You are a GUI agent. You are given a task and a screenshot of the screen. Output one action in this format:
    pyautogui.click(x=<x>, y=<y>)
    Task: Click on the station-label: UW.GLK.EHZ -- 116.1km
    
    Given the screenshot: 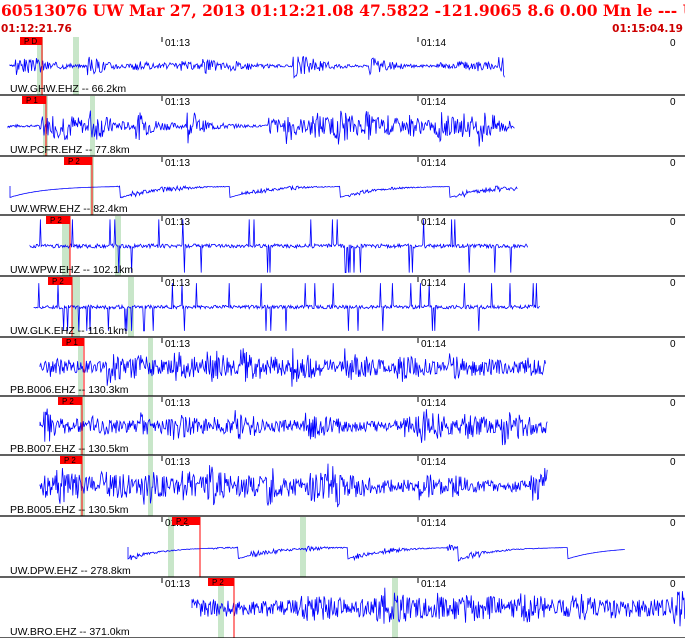 What is the action you would take?
    pyautogui.click(x=68, y=331)
    